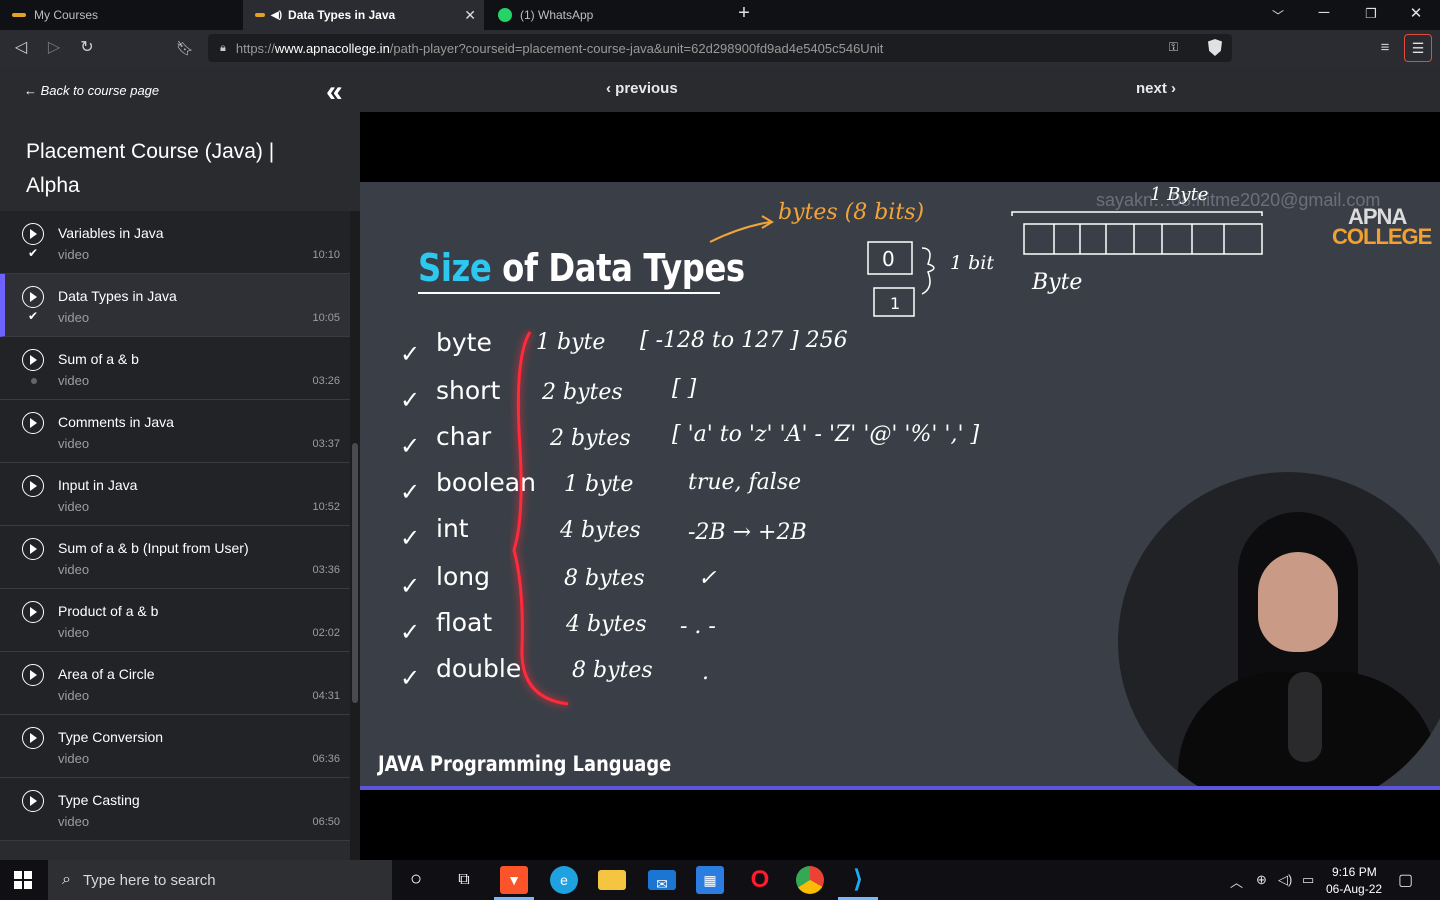 The height and width of the screenshot is (900, 1440). Describe the element at coordinates (1405, 880) in the screenshot. I see `notifications-icon: ▢` at that location.